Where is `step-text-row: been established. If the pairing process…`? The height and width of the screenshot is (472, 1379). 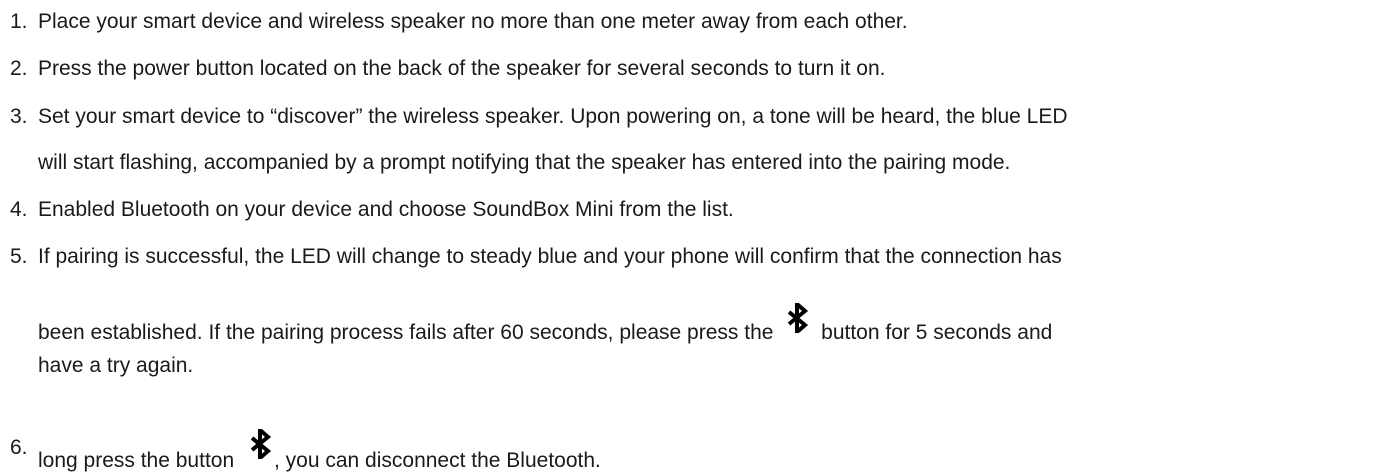
step-text-row: been established. If the pairing process… is located at coordinates (545, 323).